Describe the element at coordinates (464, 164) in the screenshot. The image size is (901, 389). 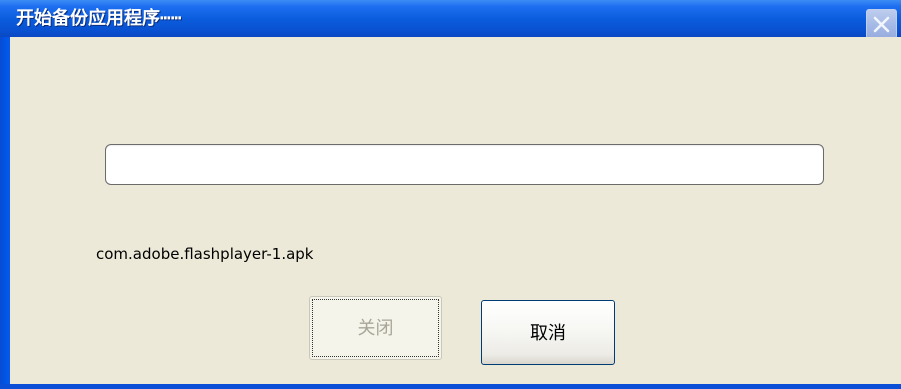
I see `backup-progress-bar` at that location.